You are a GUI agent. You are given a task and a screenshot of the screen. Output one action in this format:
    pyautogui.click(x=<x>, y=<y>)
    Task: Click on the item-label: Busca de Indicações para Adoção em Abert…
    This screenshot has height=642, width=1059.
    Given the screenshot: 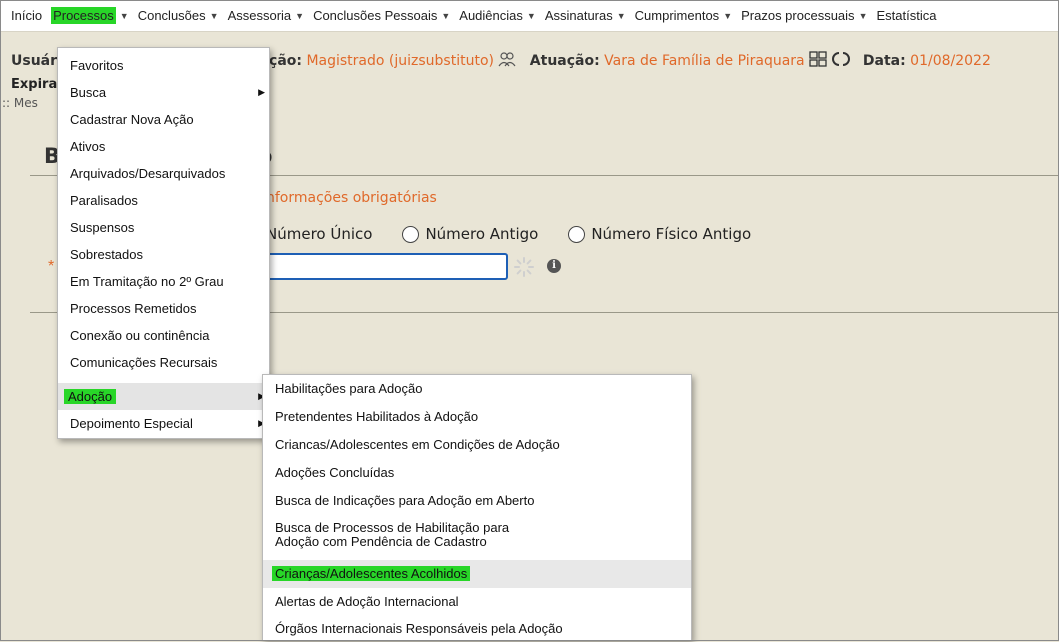 What is the action you would take?
    pyautogui.click(x=405, y=500)
    